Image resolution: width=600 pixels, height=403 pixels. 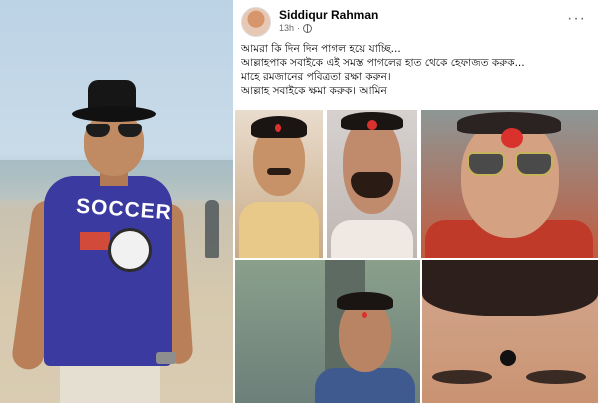 I want to click on shirt-stripe, so click(x=95, y=241).